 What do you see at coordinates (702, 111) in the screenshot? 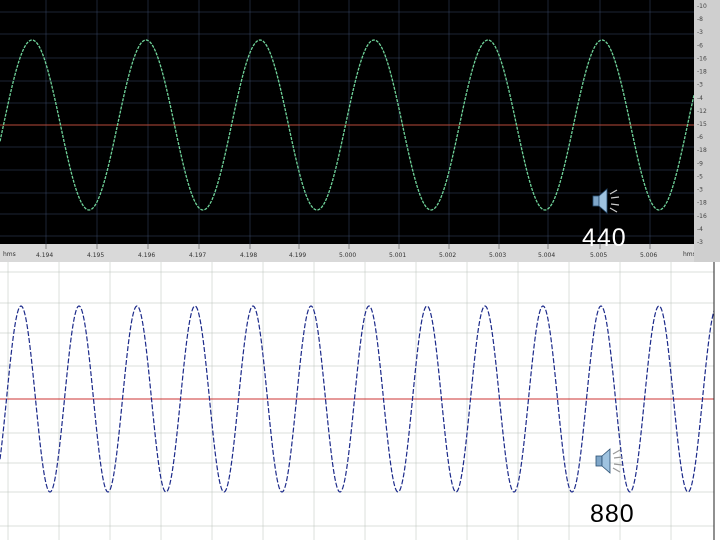
I see `amplitude-label: -12` at bounding box center [702, 111].